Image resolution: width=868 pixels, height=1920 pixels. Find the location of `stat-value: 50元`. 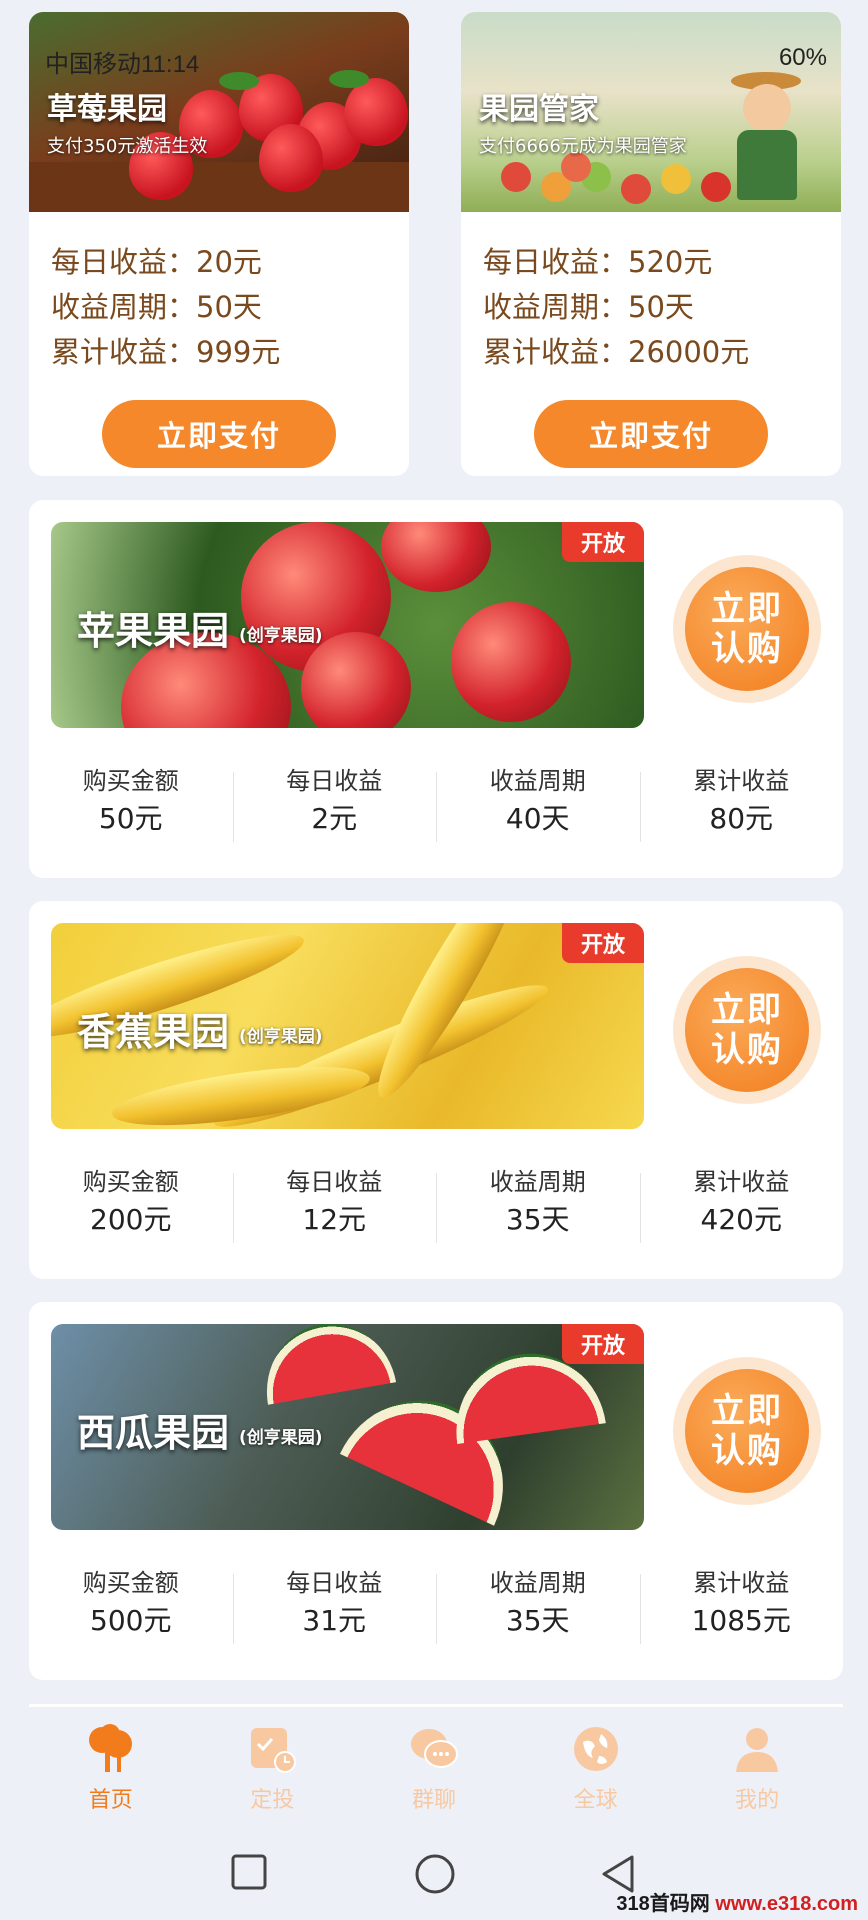

stat-value: 50元 is located at coordinates (130, 818).